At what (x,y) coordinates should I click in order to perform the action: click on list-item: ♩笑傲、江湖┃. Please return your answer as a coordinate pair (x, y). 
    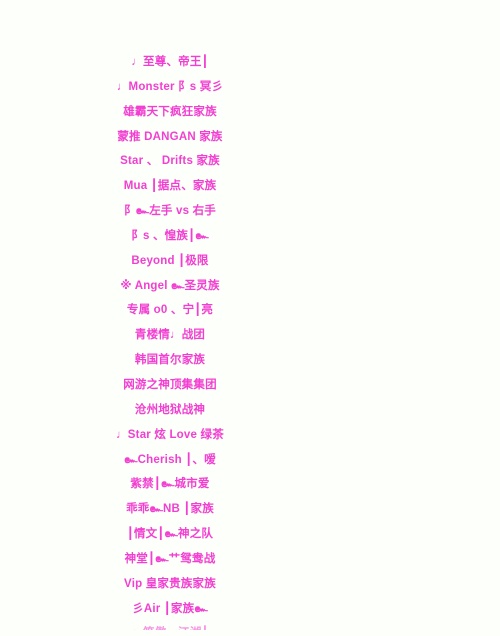
    Looking at the image, I should click on (170, 631).